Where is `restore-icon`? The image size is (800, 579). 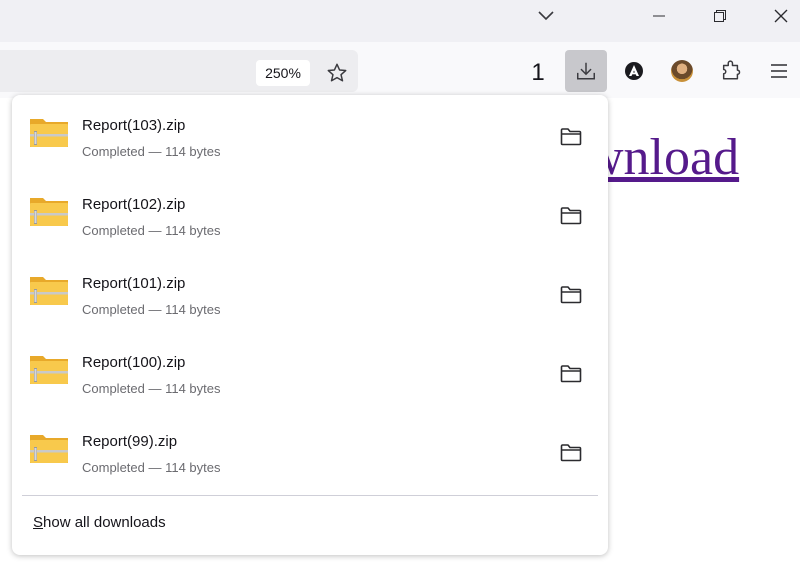 restore-icon is located at coordinates (720, 16).